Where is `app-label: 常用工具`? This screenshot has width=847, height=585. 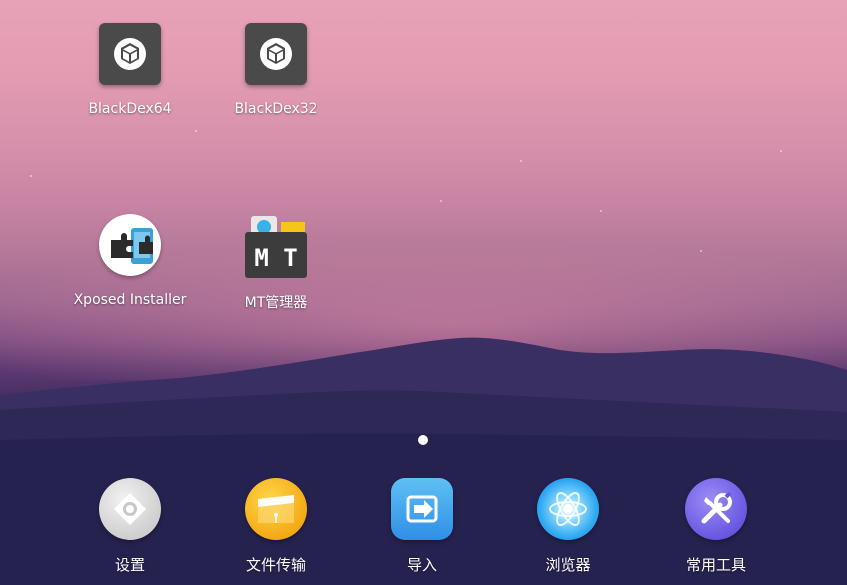
app-label: 常用工具 is located at coordinates (715, 565).